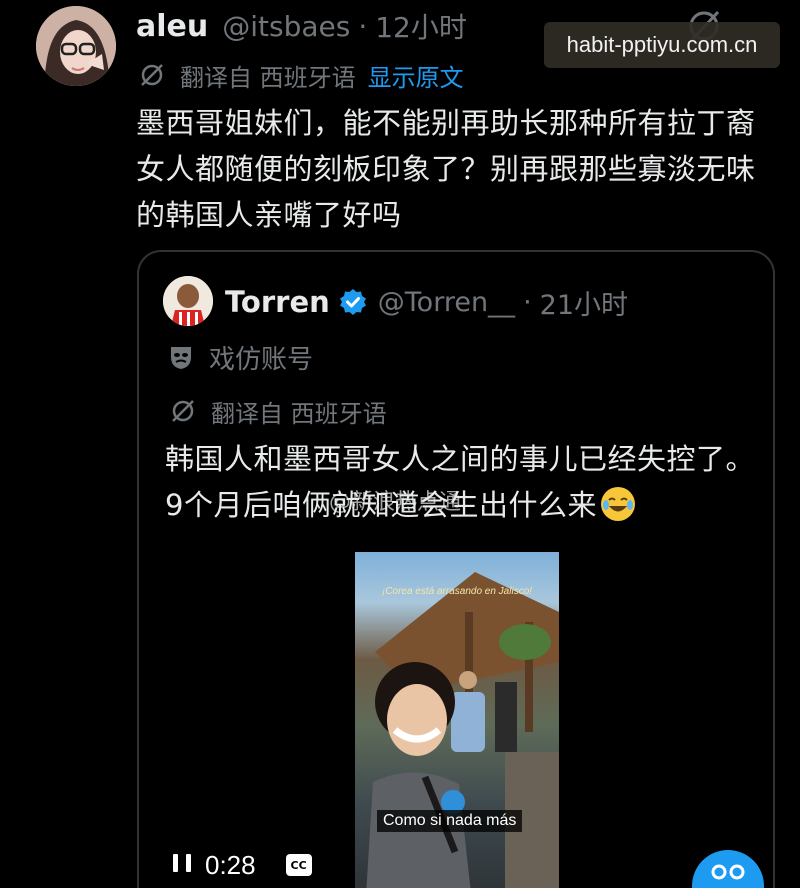  What do you see at coordinates (277, 302) in the screenshot?
I see `quoted-author-name: Torren` at bounding box center [277, 302].